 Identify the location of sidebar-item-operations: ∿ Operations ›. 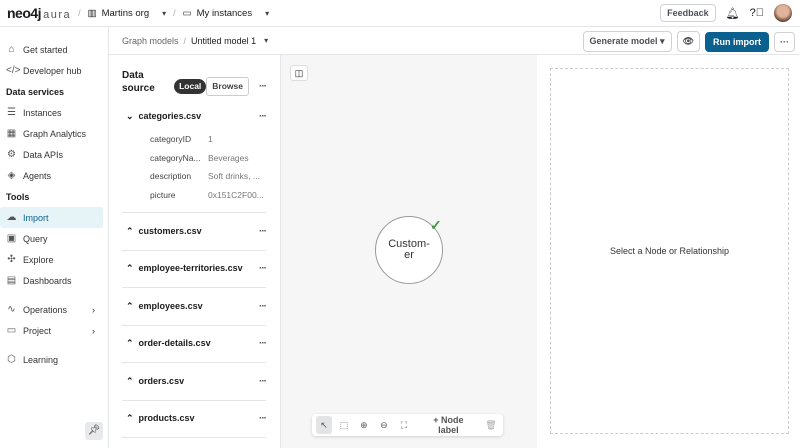
(51, 309).